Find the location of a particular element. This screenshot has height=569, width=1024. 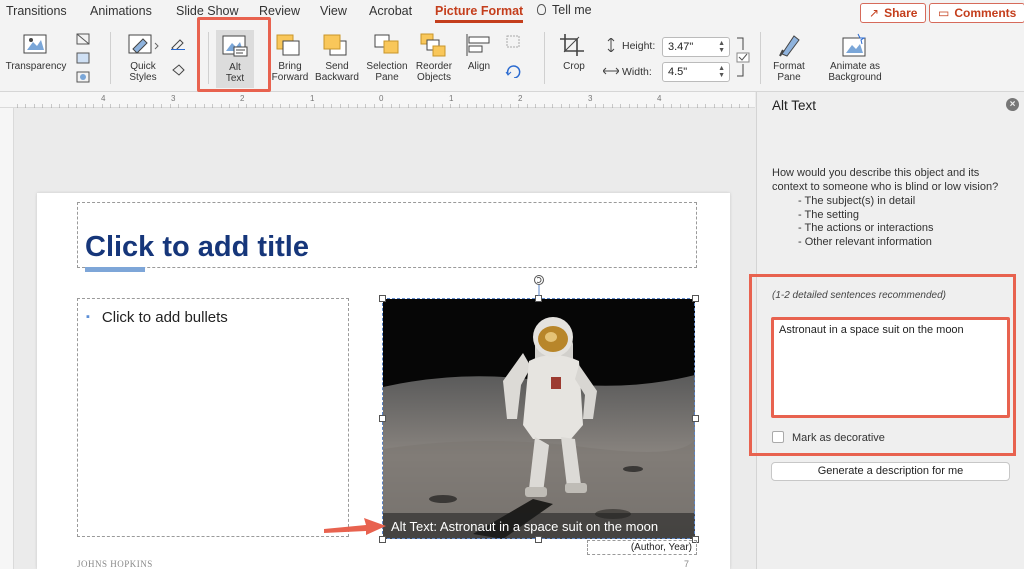

mark-decorative-label: Mark as decorative is located at coordinates (838, 438).